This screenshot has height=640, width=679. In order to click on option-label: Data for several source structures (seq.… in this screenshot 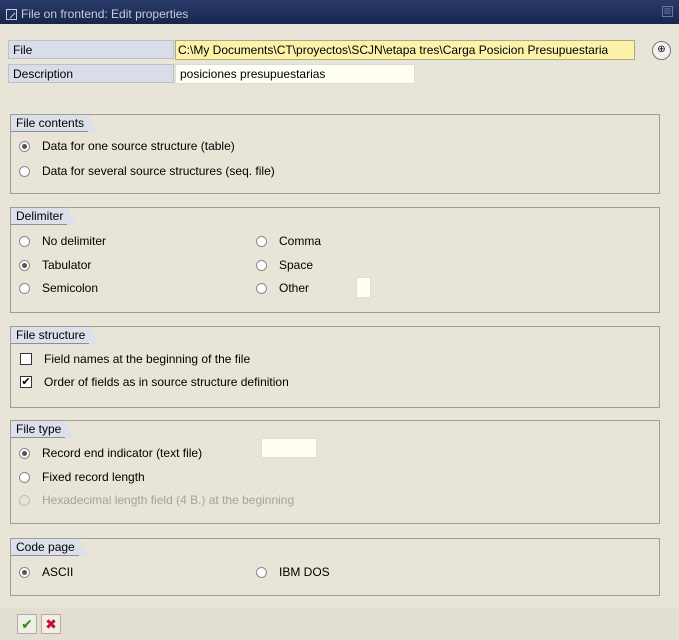, I will do `click(158, 171)`.